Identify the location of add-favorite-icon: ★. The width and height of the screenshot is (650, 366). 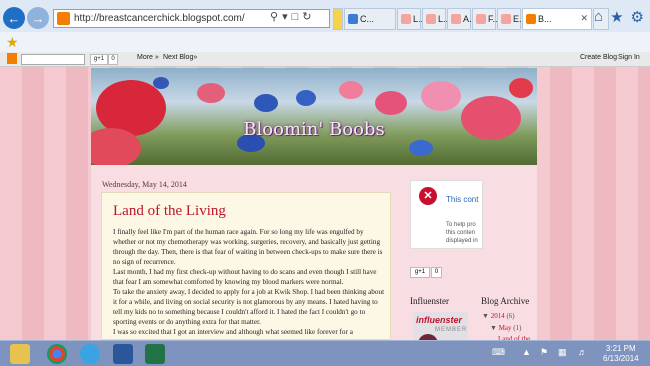
(12, 42).